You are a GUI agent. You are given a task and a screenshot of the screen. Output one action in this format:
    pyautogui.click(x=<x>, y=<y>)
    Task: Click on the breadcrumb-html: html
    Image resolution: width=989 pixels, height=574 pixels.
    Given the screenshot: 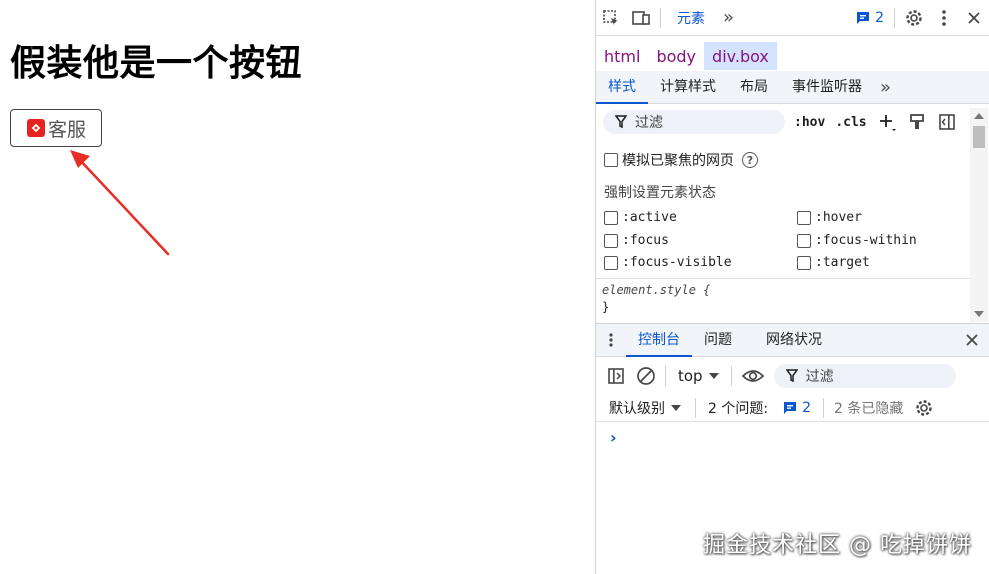 What is the action you would take?
    pyautogui.click(x=622, y=56)
    